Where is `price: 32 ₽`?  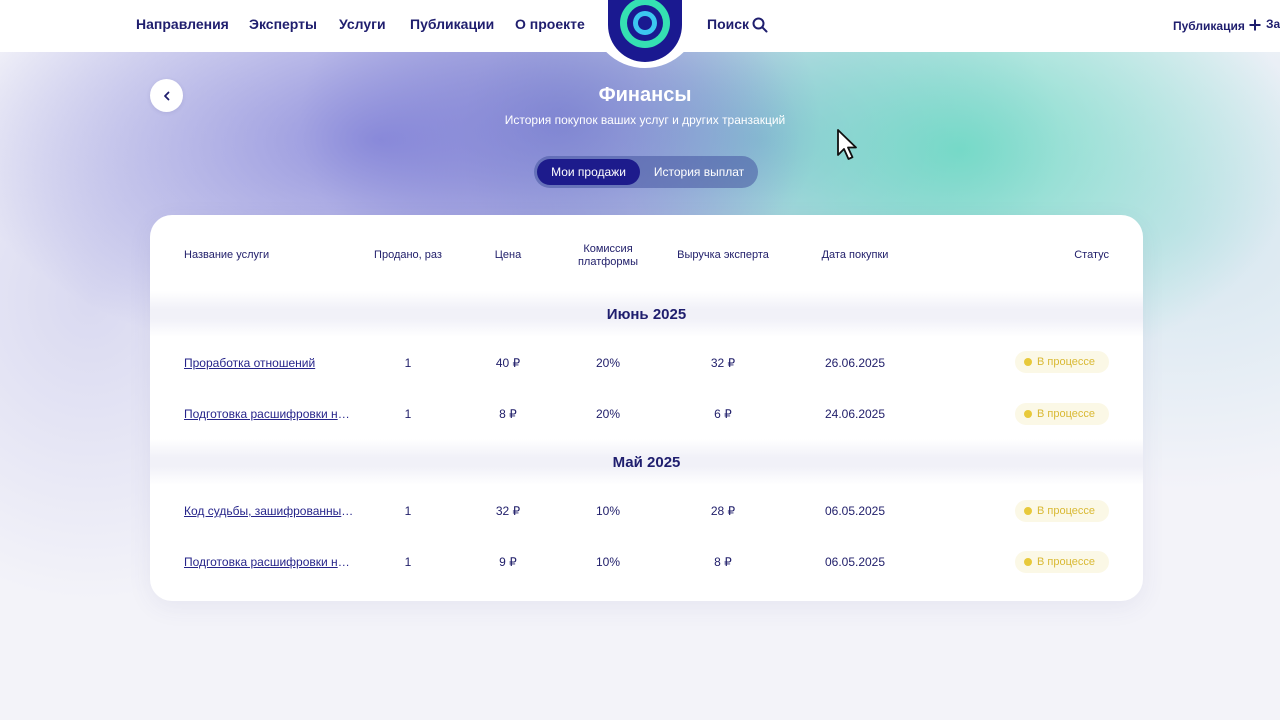
price: 32 ₽ is located at coordinates (508, 511).